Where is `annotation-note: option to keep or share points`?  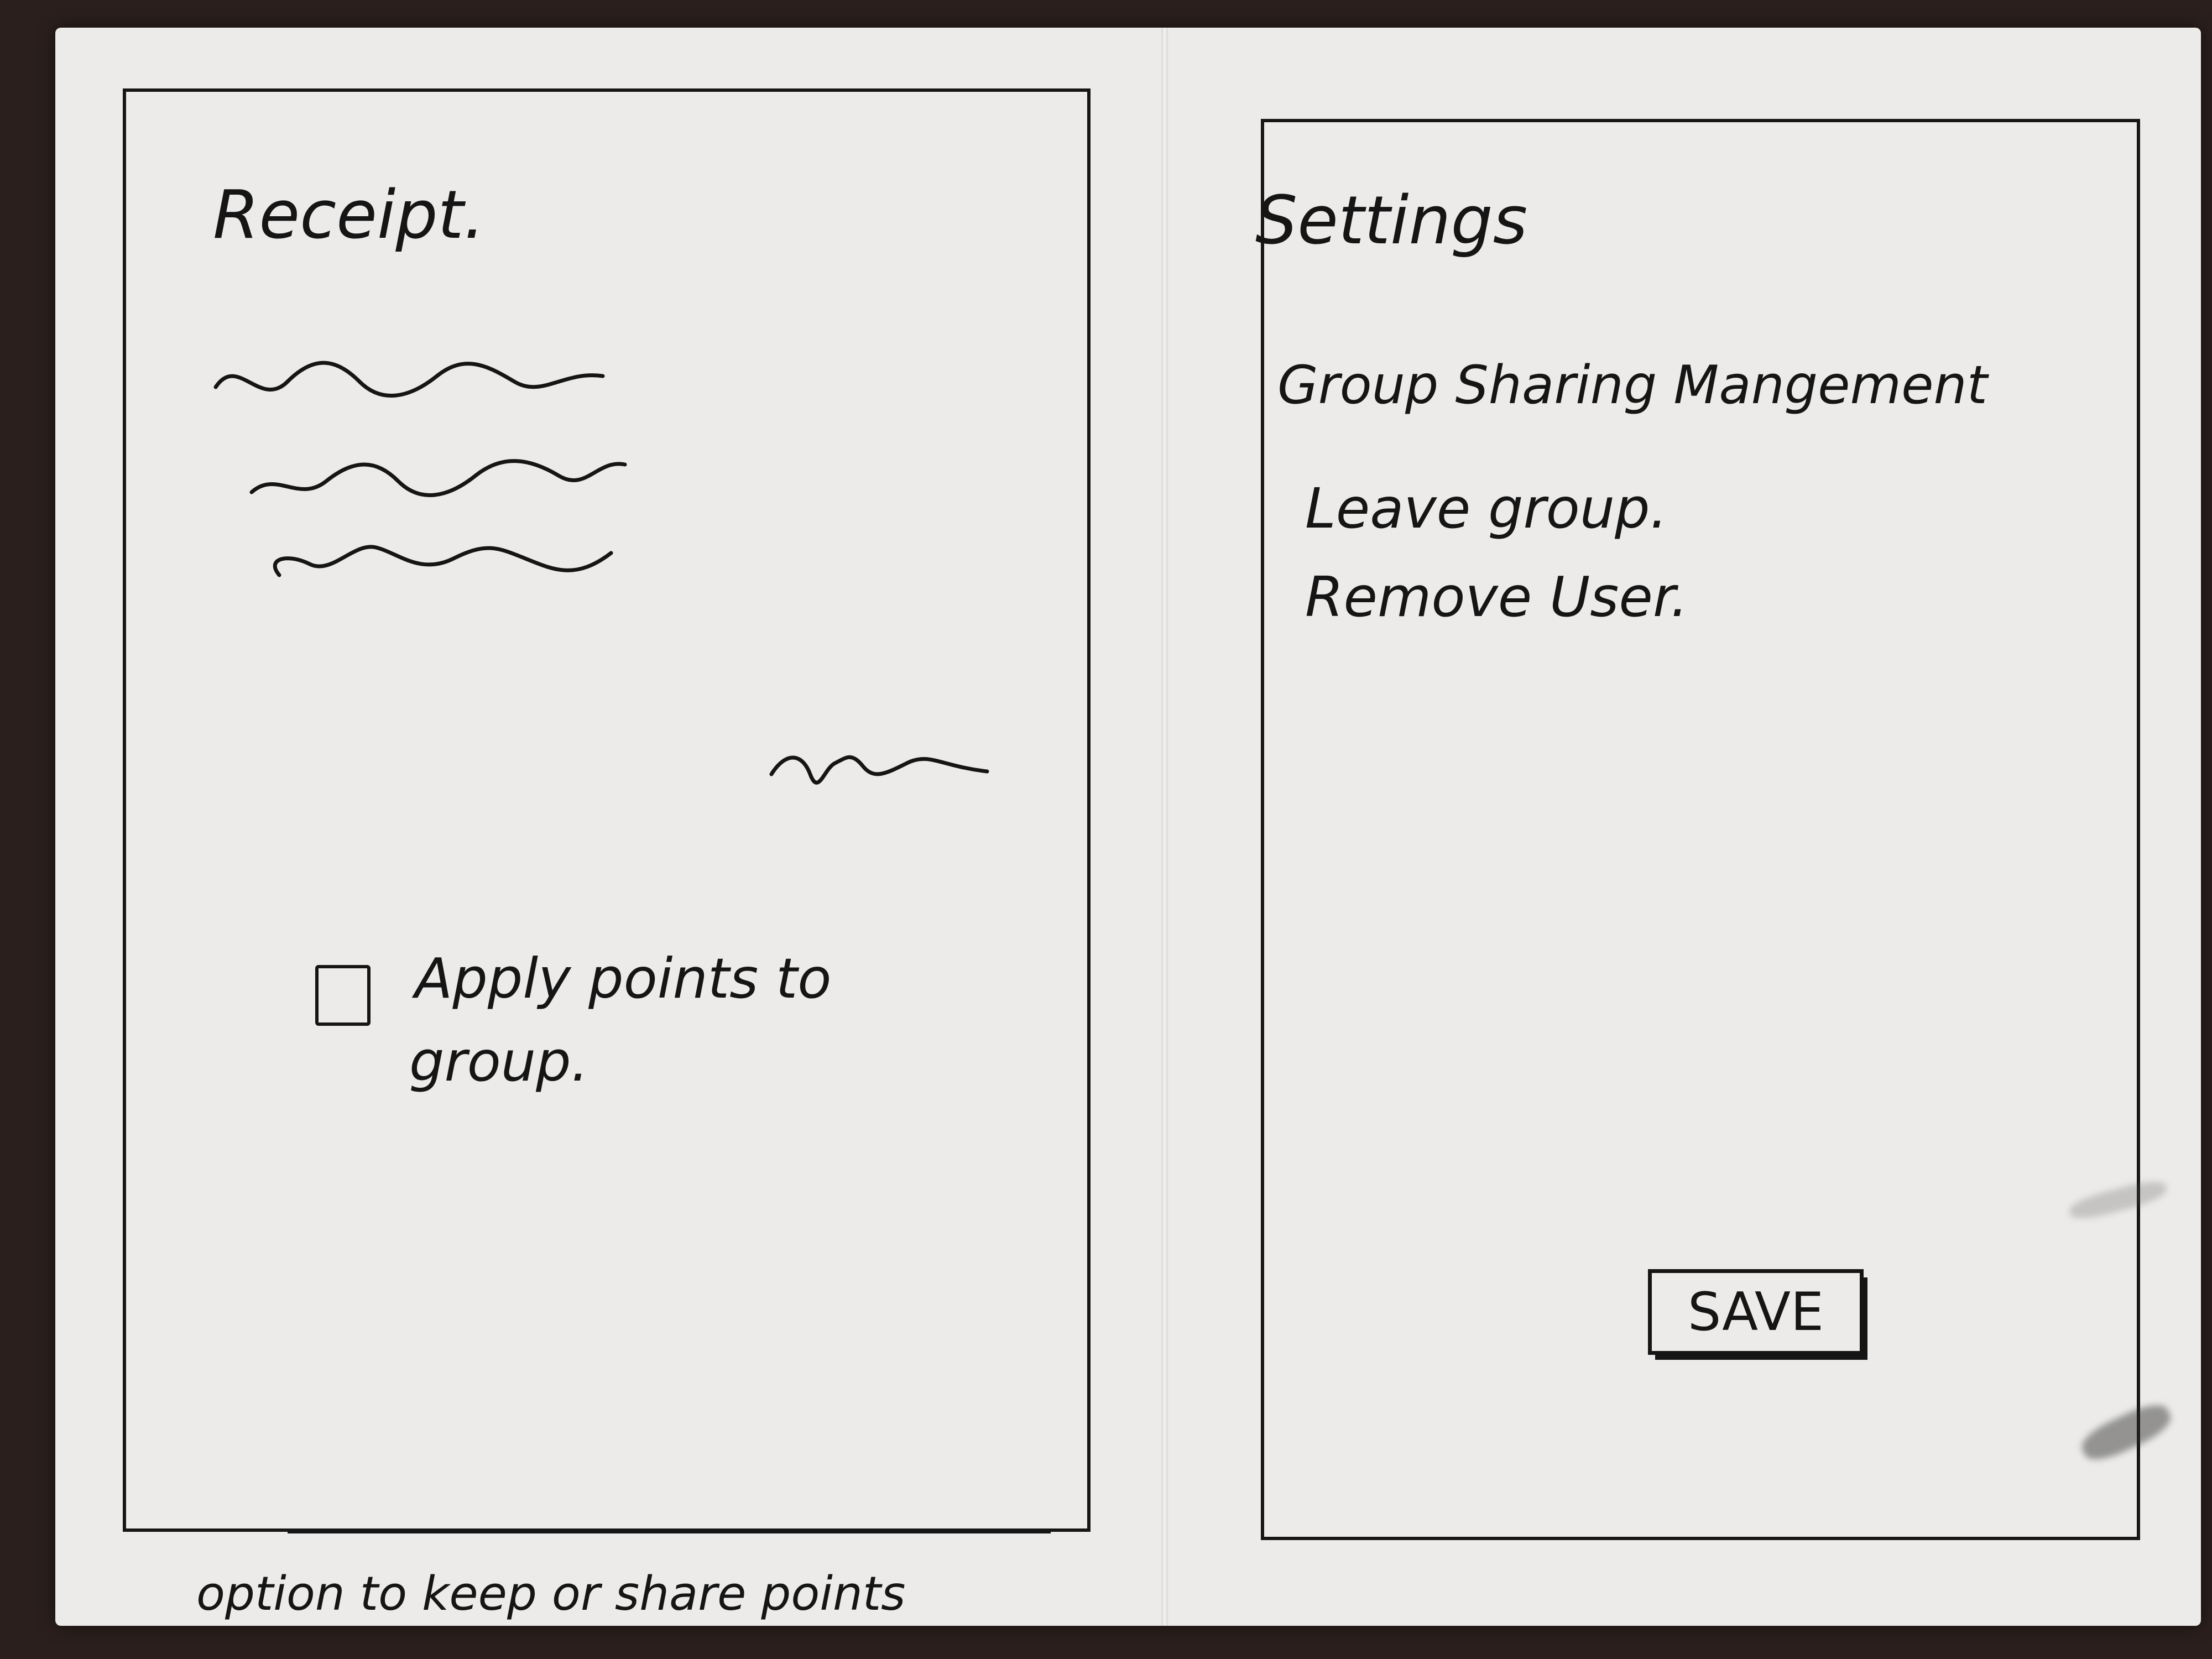 annotation-note: option to keep or share points is located at coordinates (551, 1594).